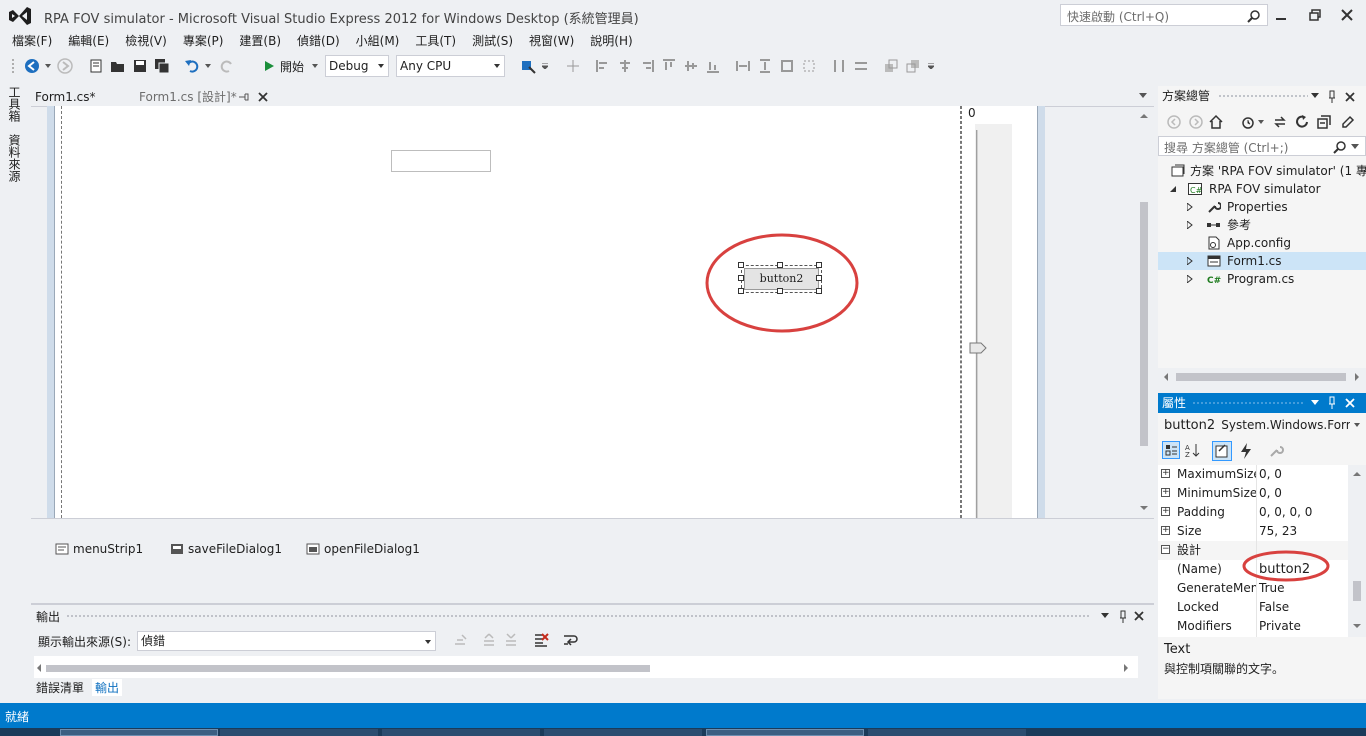  I want to click on undo-dropdown-icon, so click(208, 66).